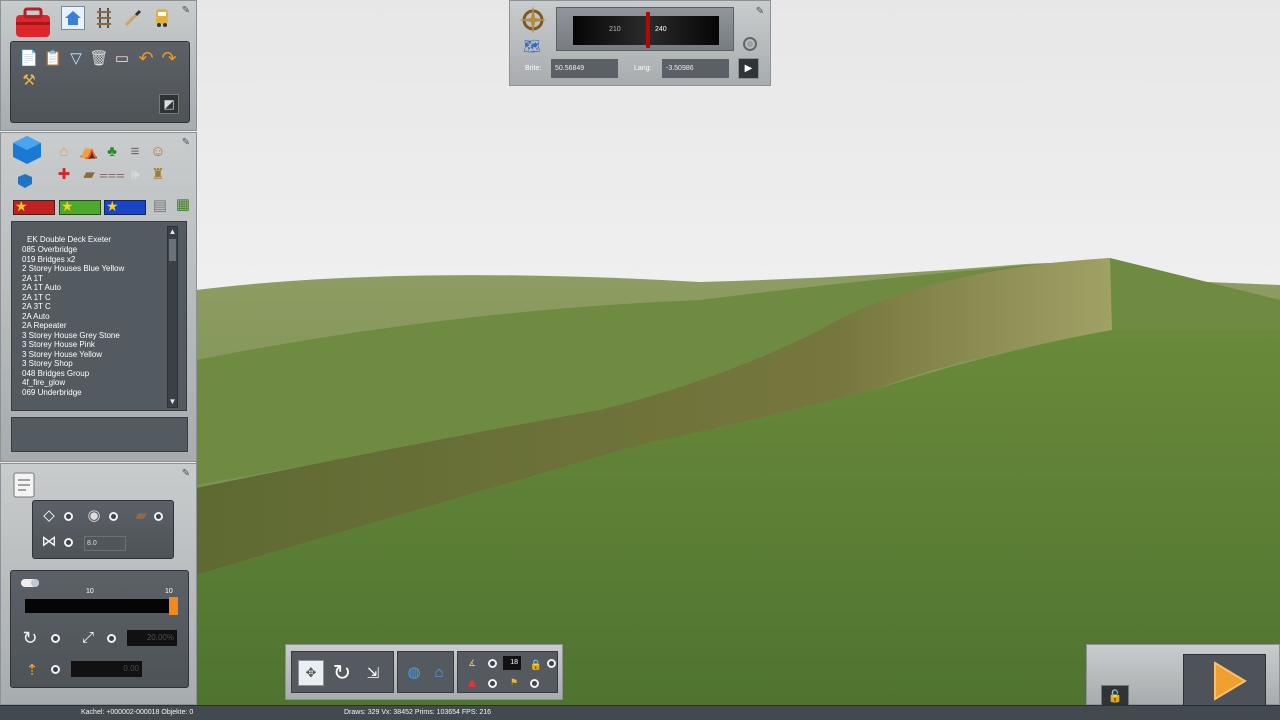  What do you see at coordinates (472, 663) in the screenshot?
I see `angle-icon: ∡` at bounding box center [472, 663].